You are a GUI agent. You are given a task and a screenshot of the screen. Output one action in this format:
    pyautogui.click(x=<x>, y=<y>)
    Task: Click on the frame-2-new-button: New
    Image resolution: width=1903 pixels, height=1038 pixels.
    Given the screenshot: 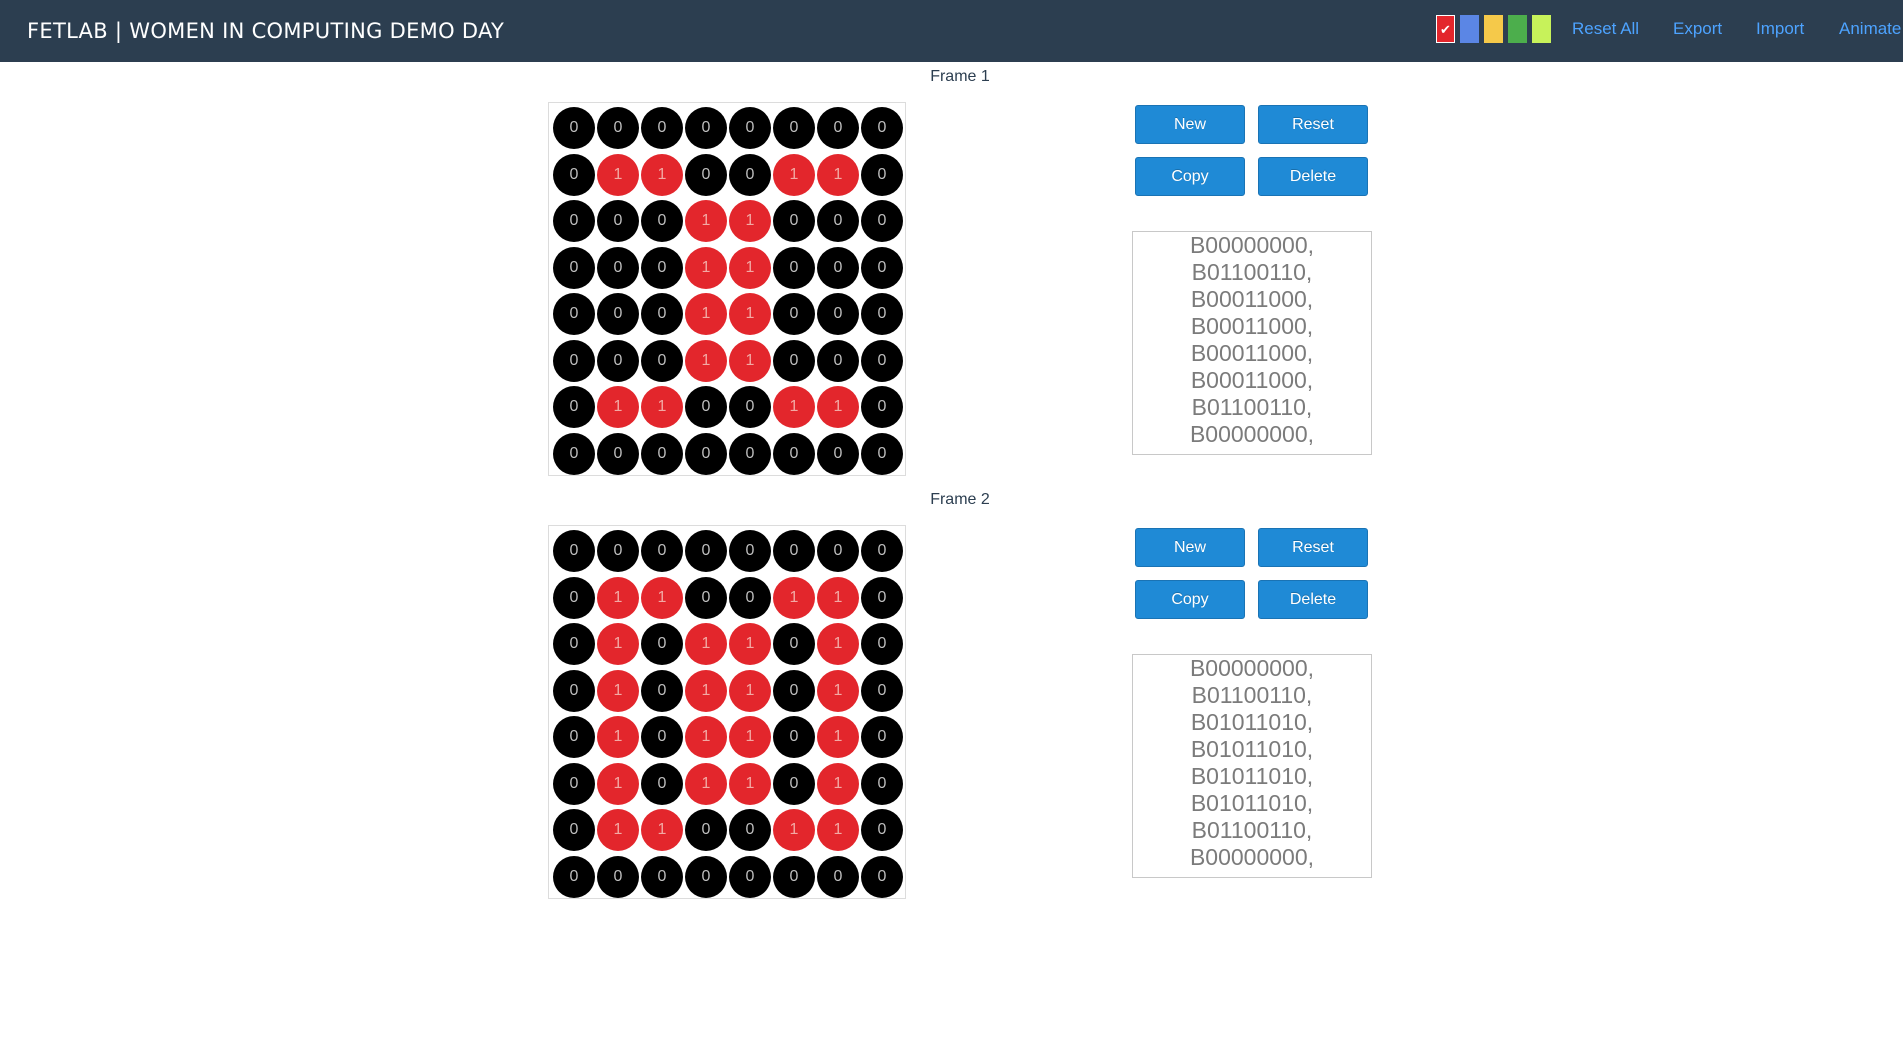 What is the action you would take?
    pyautogui.click(x=1190, y=547)
    